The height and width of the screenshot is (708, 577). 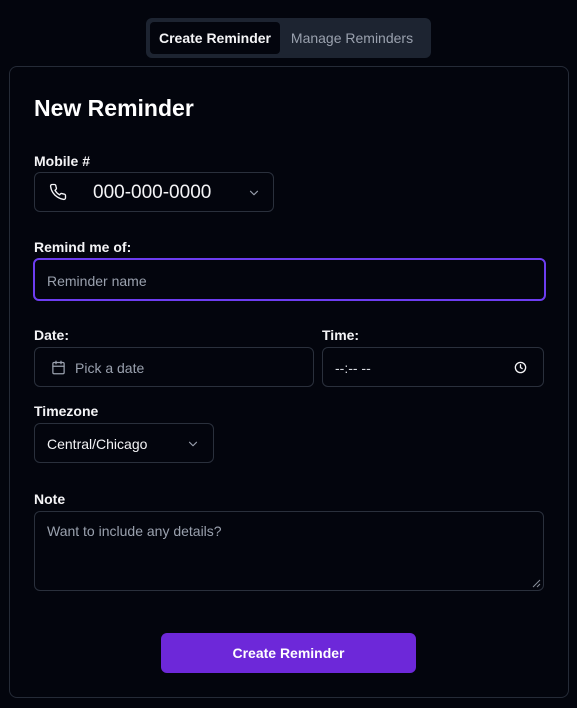 What do you see at coordinates (536, 583) in the screenshot?
I see `resize-handle-icon` at bounding box center [536, 583].